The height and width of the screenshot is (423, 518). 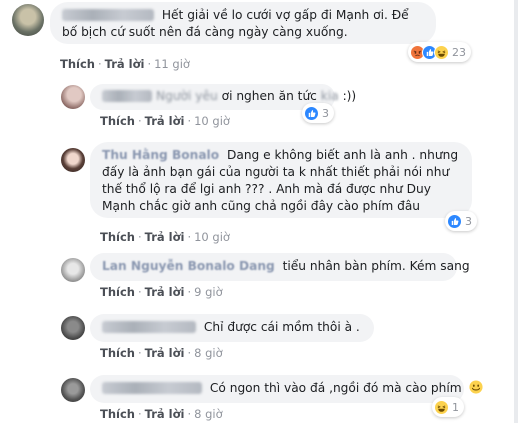 I want to click on author-name: Thu Hằng Bonalo, so click(x=160, y=155).